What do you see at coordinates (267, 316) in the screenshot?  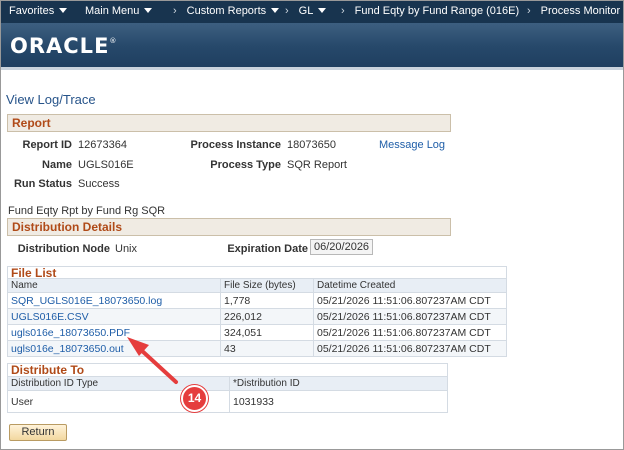 I see `file-size: 226,012` at bounding box center [267, 316].